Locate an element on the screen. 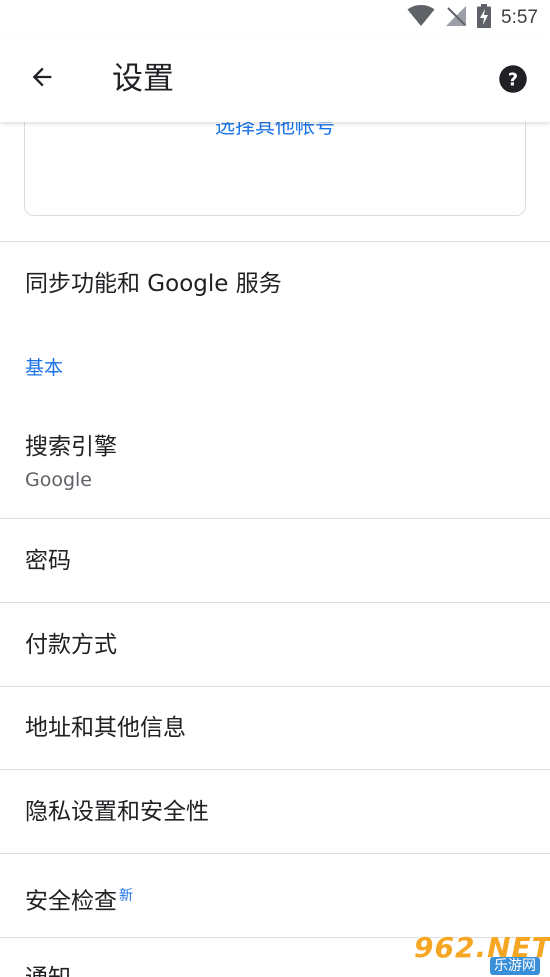  search-engine-label: 搜索引擎 is located at coordinates (71, 447).